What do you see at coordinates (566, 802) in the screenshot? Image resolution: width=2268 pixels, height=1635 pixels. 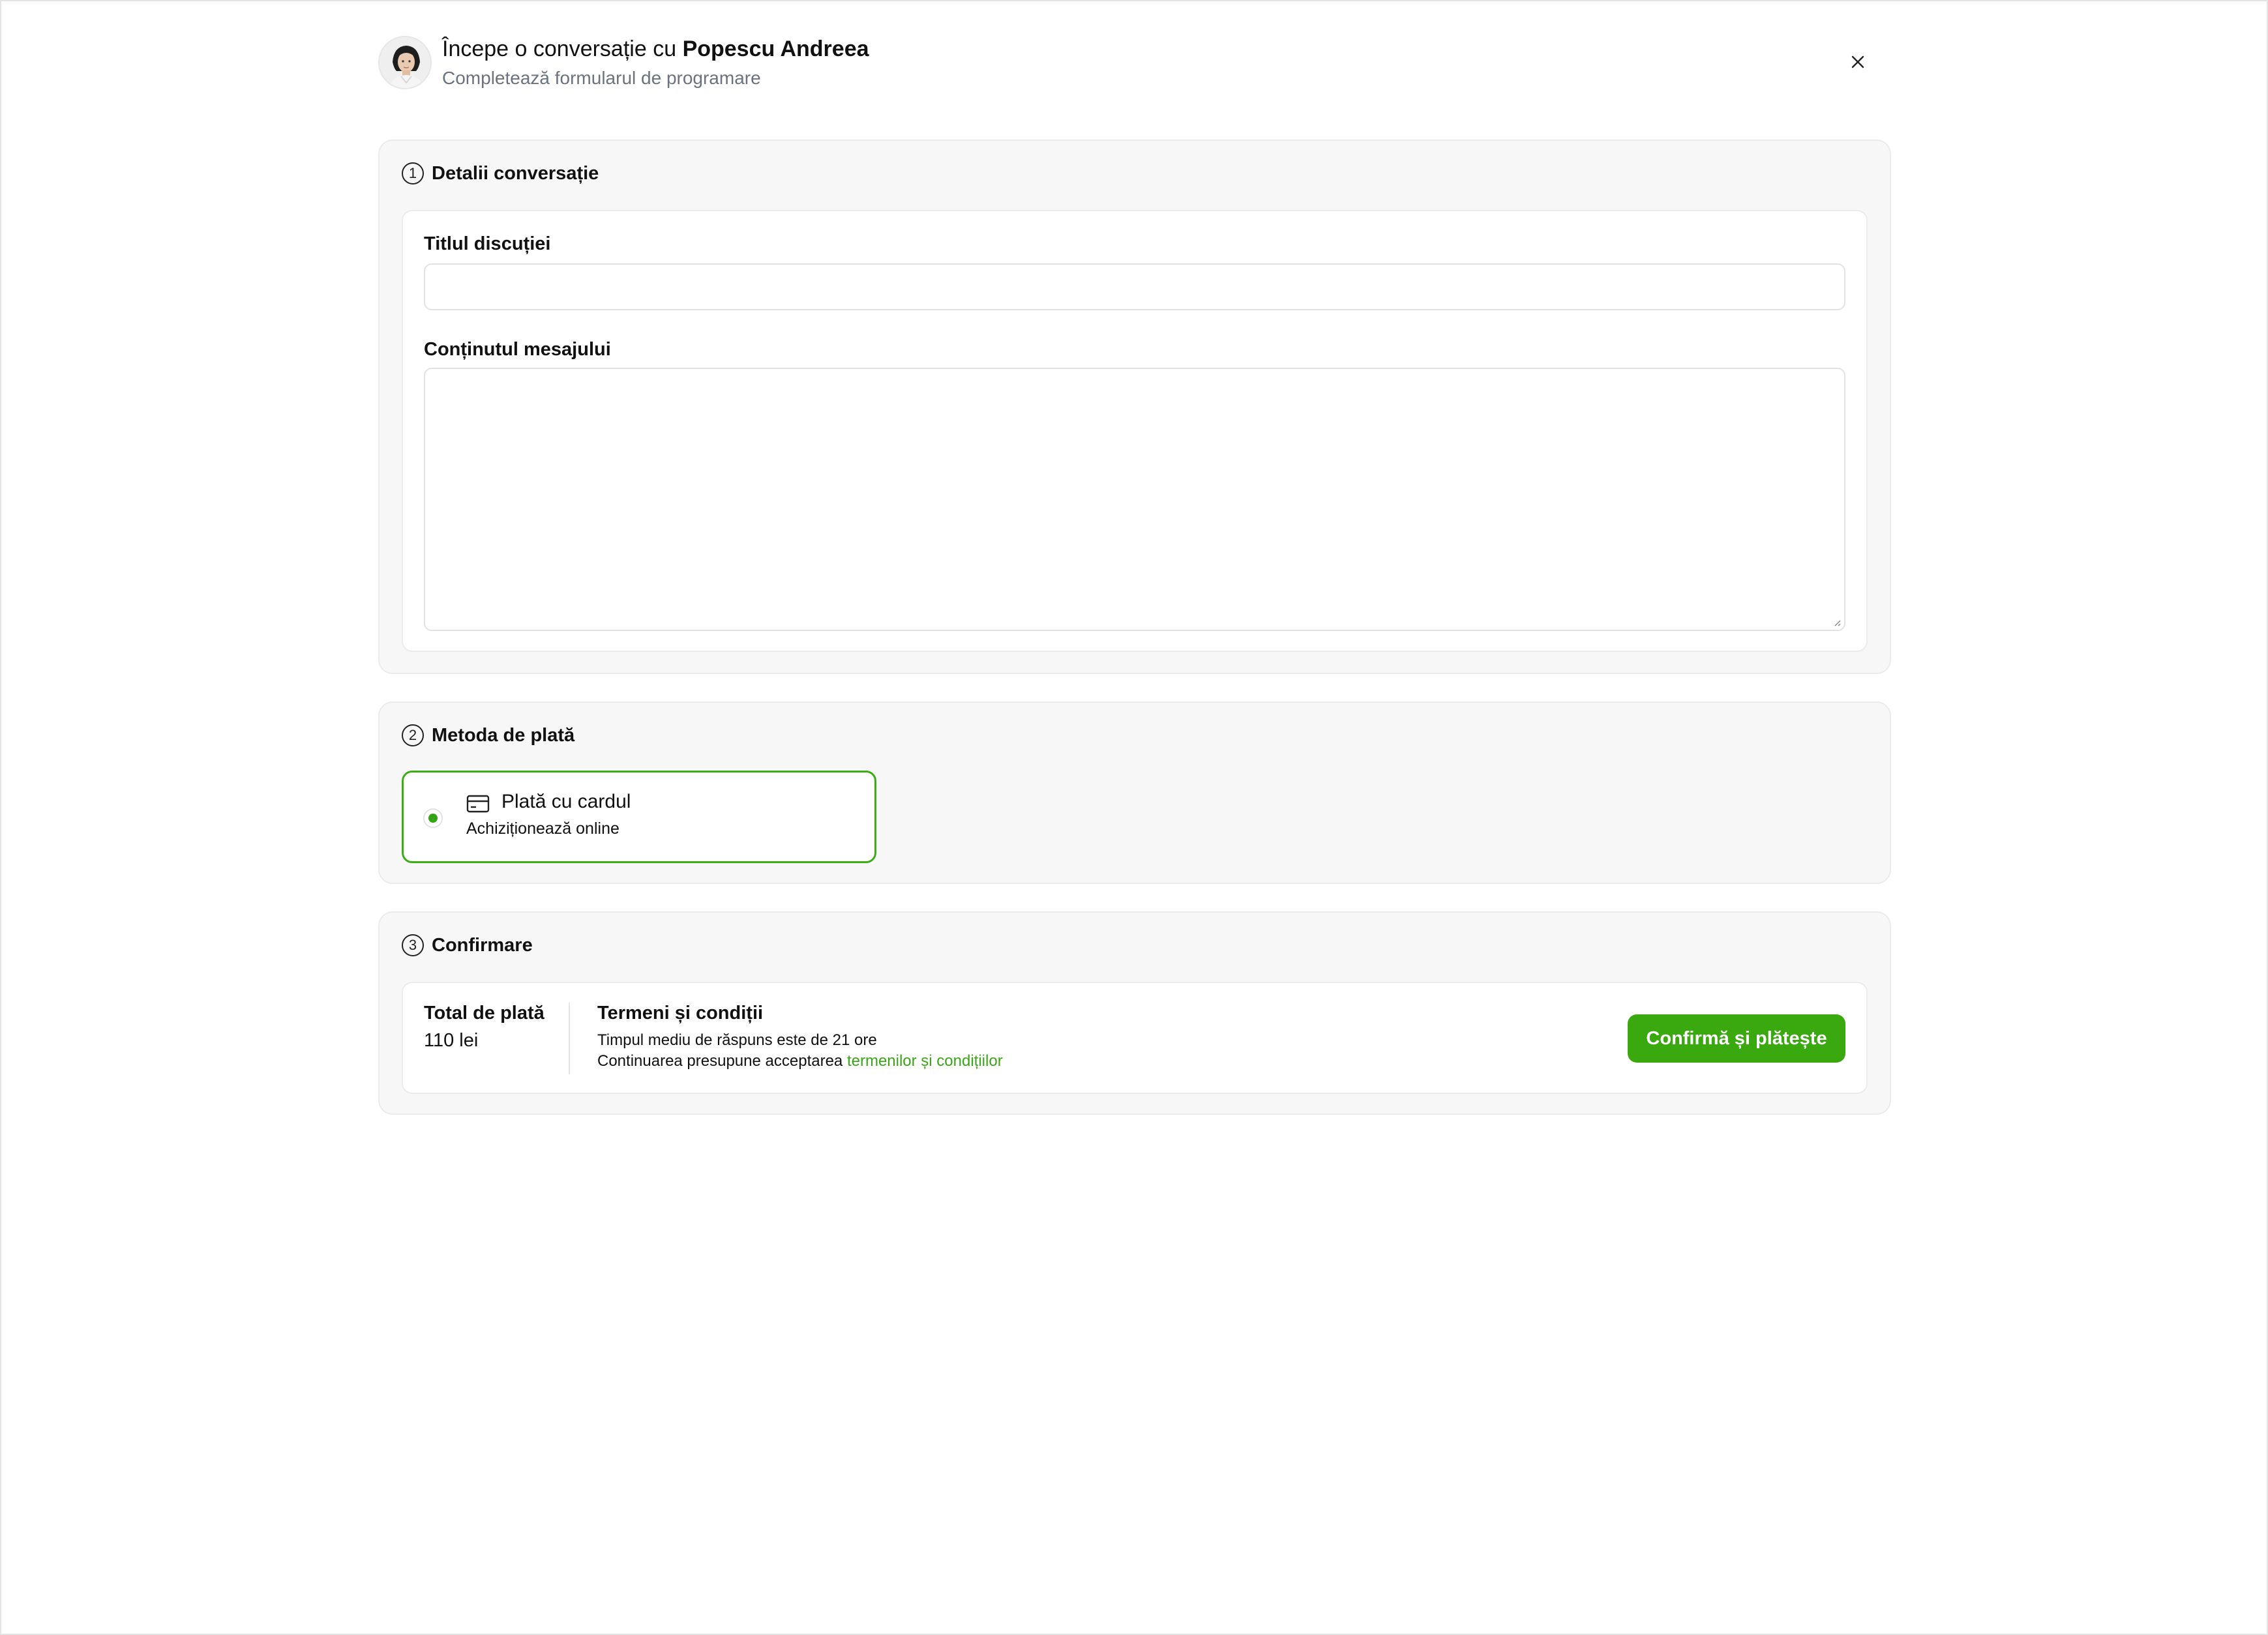 I see `payment-option-title: Plată cu cardul` at bounding box center [566, 802].